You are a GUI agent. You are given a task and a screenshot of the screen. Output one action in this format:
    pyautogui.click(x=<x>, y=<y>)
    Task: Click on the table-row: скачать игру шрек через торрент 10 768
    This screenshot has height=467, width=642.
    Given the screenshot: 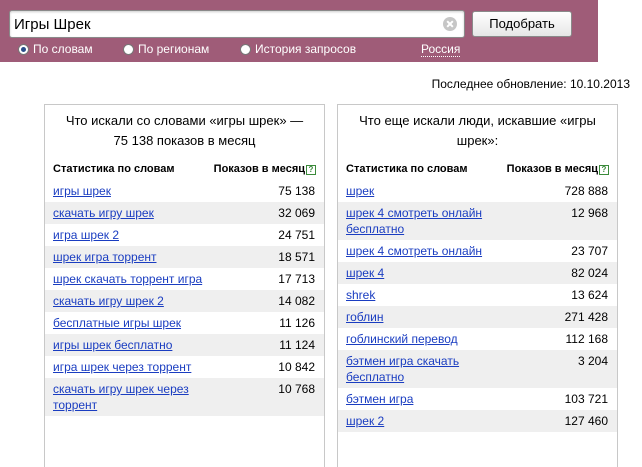 What is the action you would take?
    pyautogui.click(x=184, y=397)
    